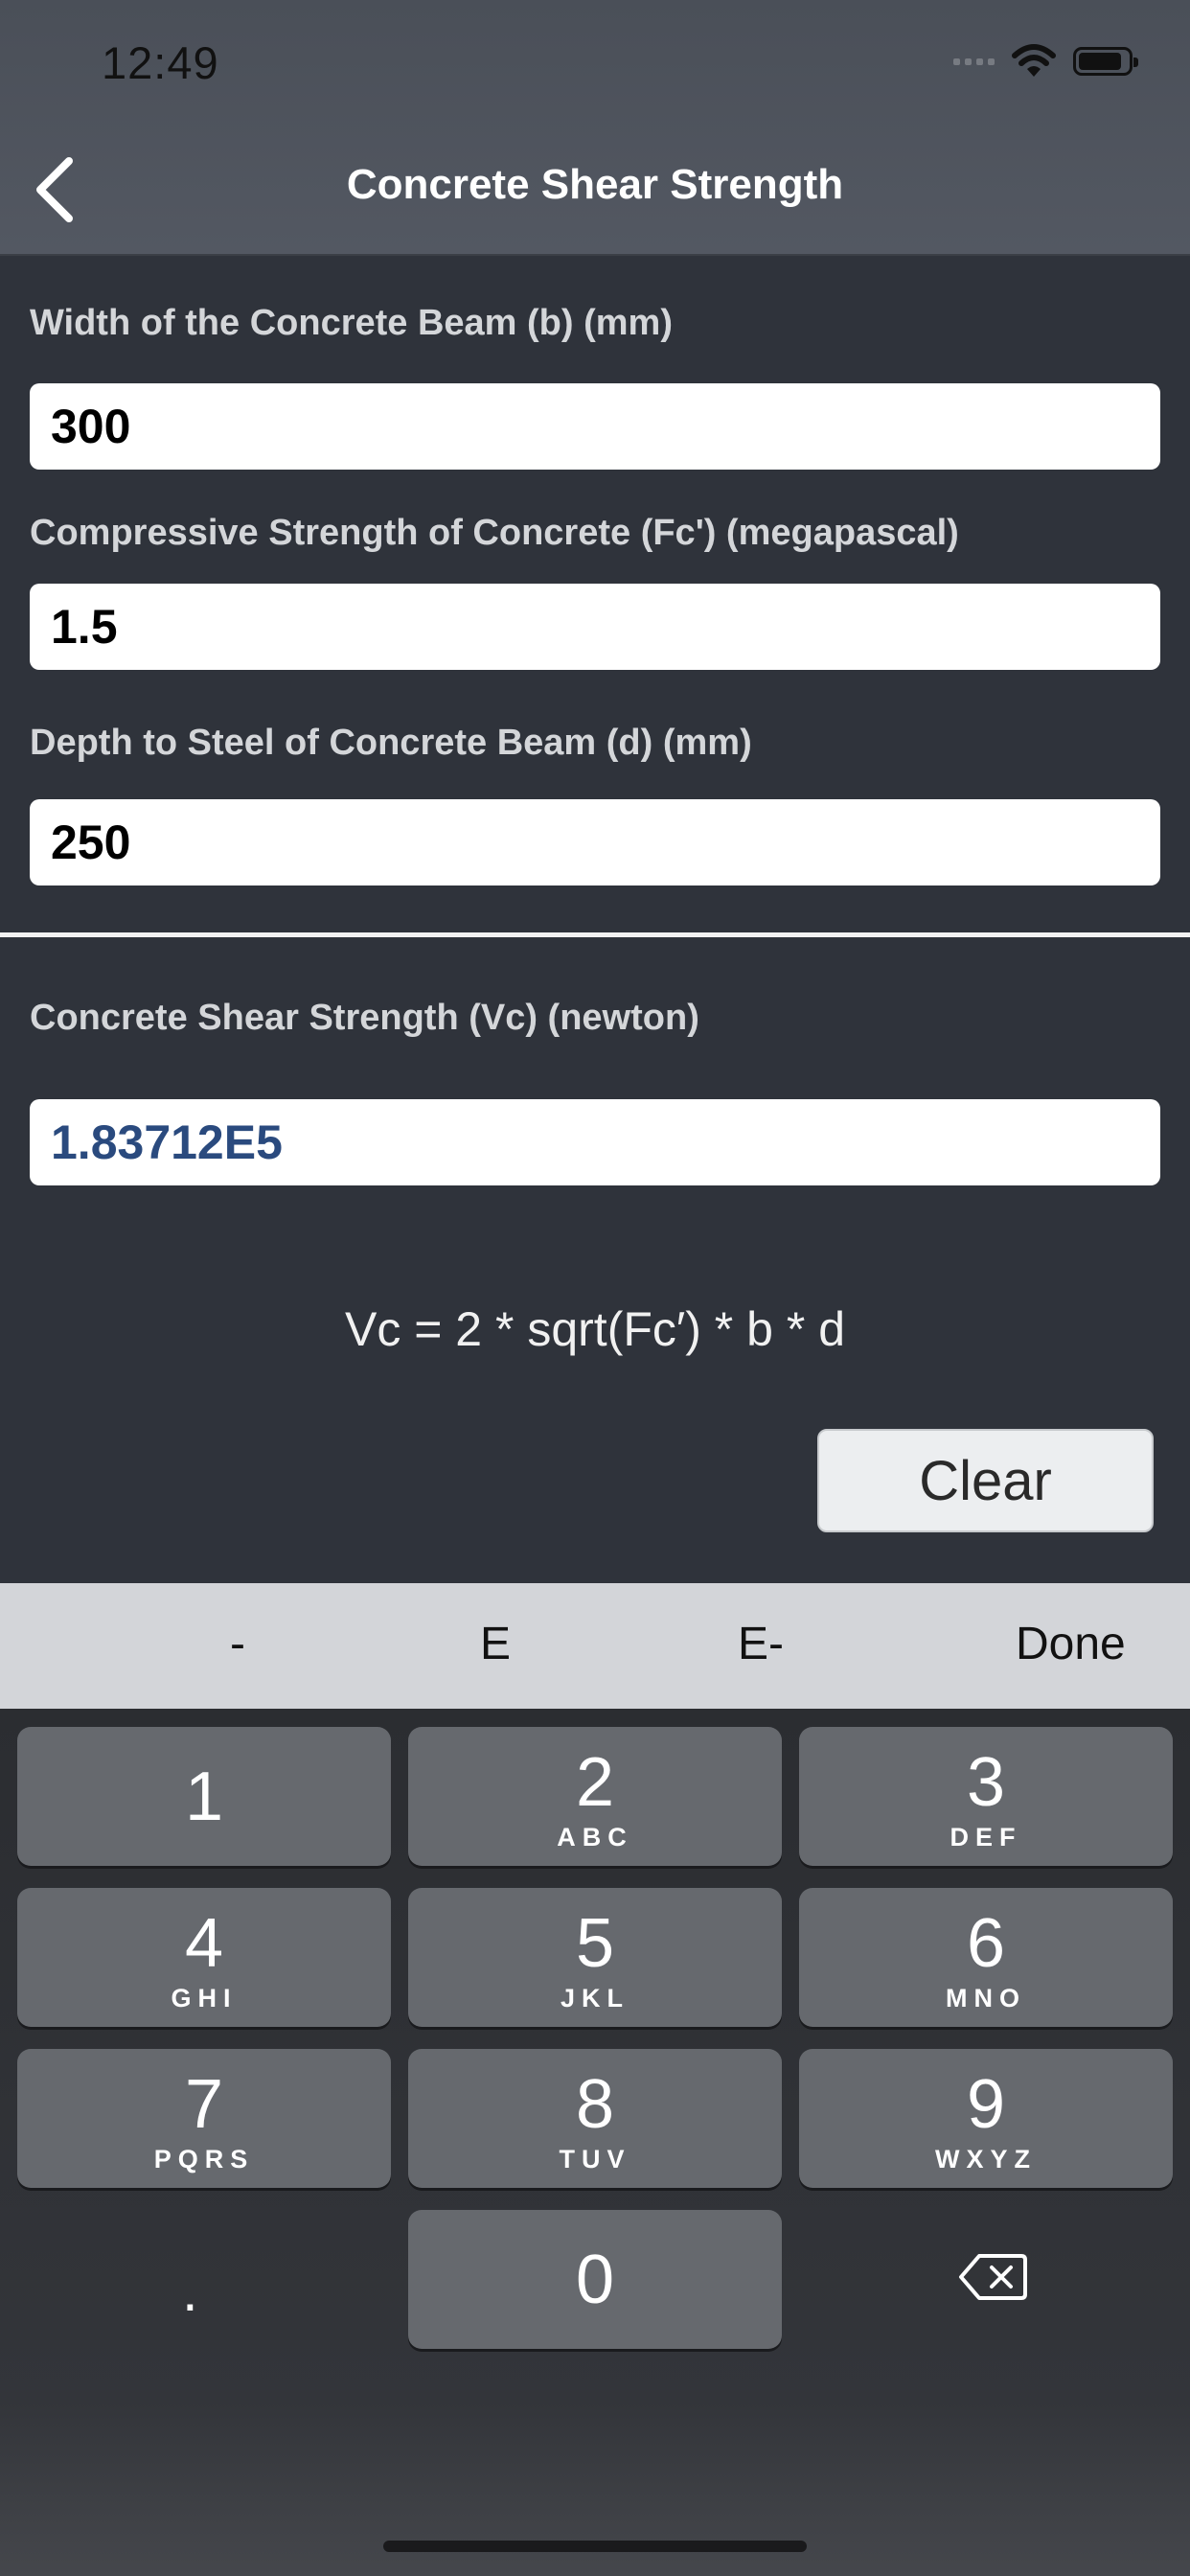  I want to click on key-digit: 7, so click(204, 2104).